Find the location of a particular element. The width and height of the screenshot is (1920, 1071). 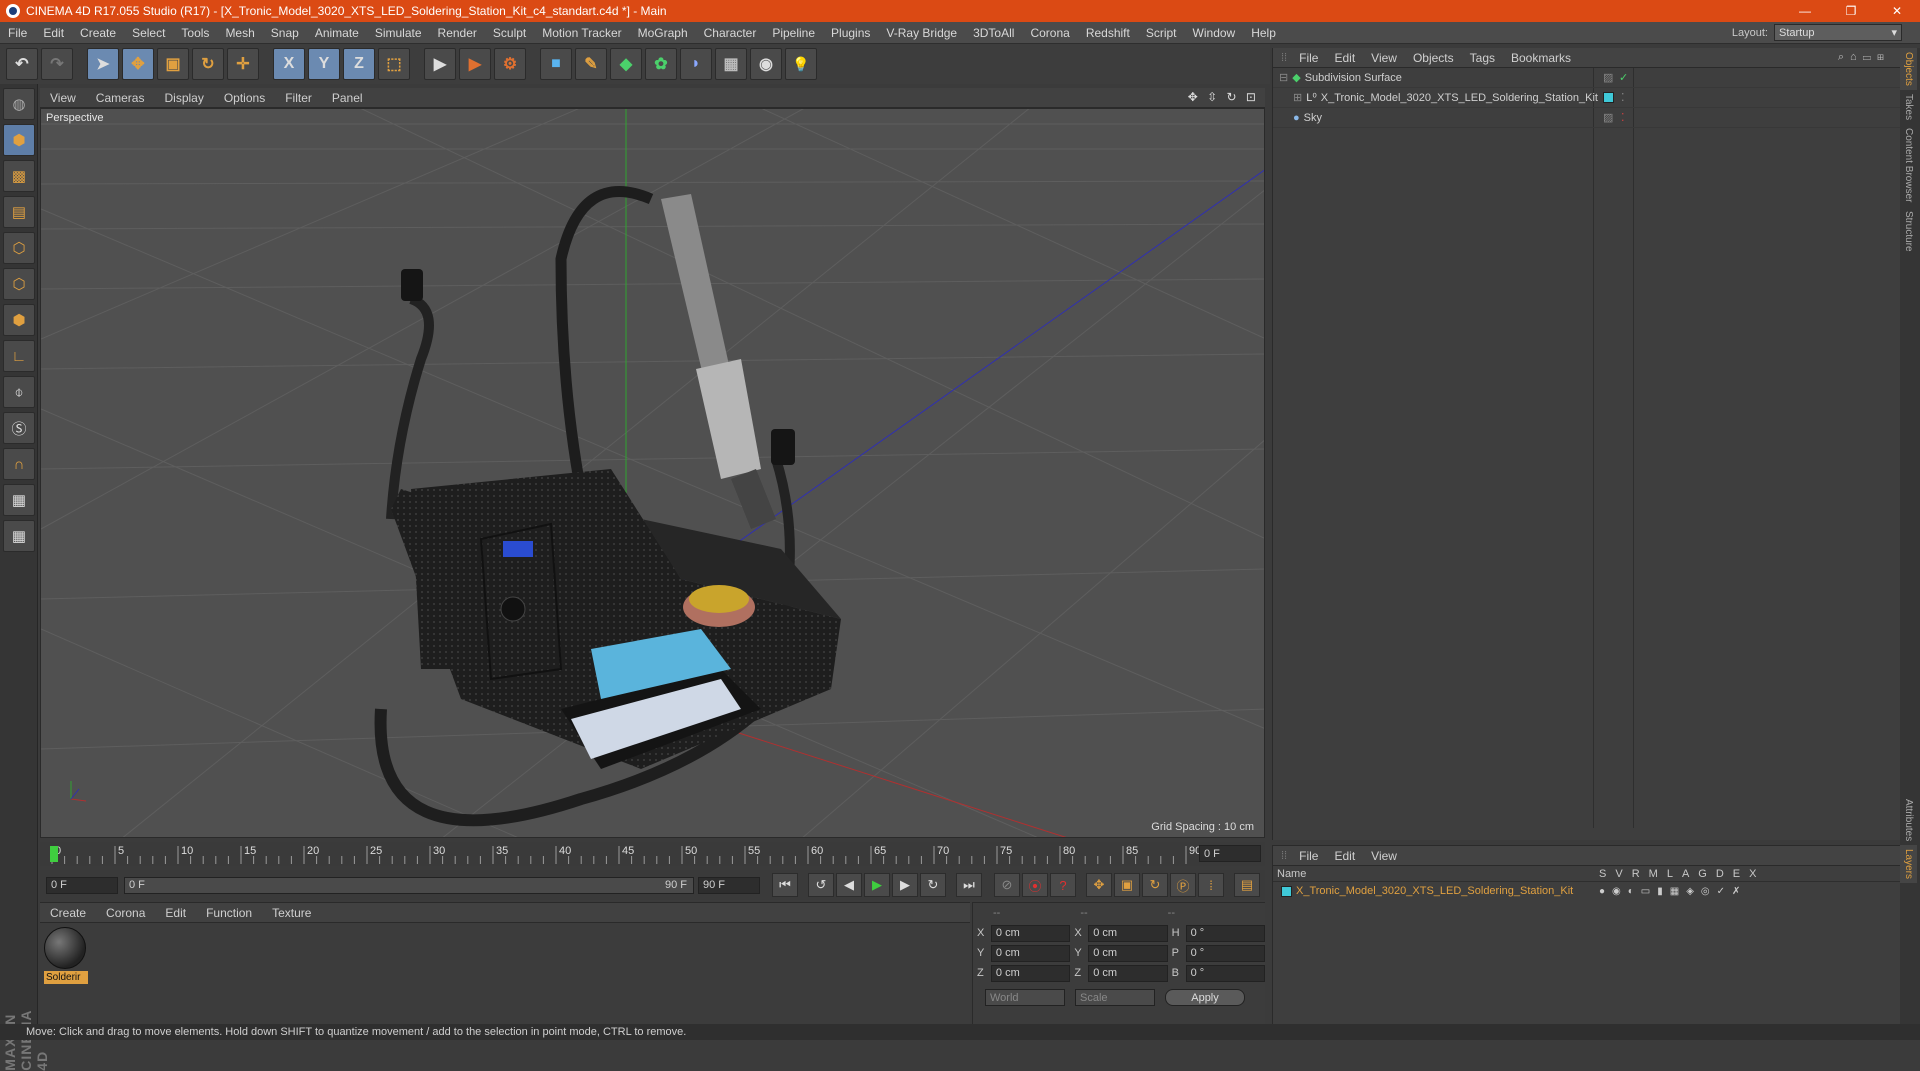

menu-help: Help is located at coordinates (1263, 33).